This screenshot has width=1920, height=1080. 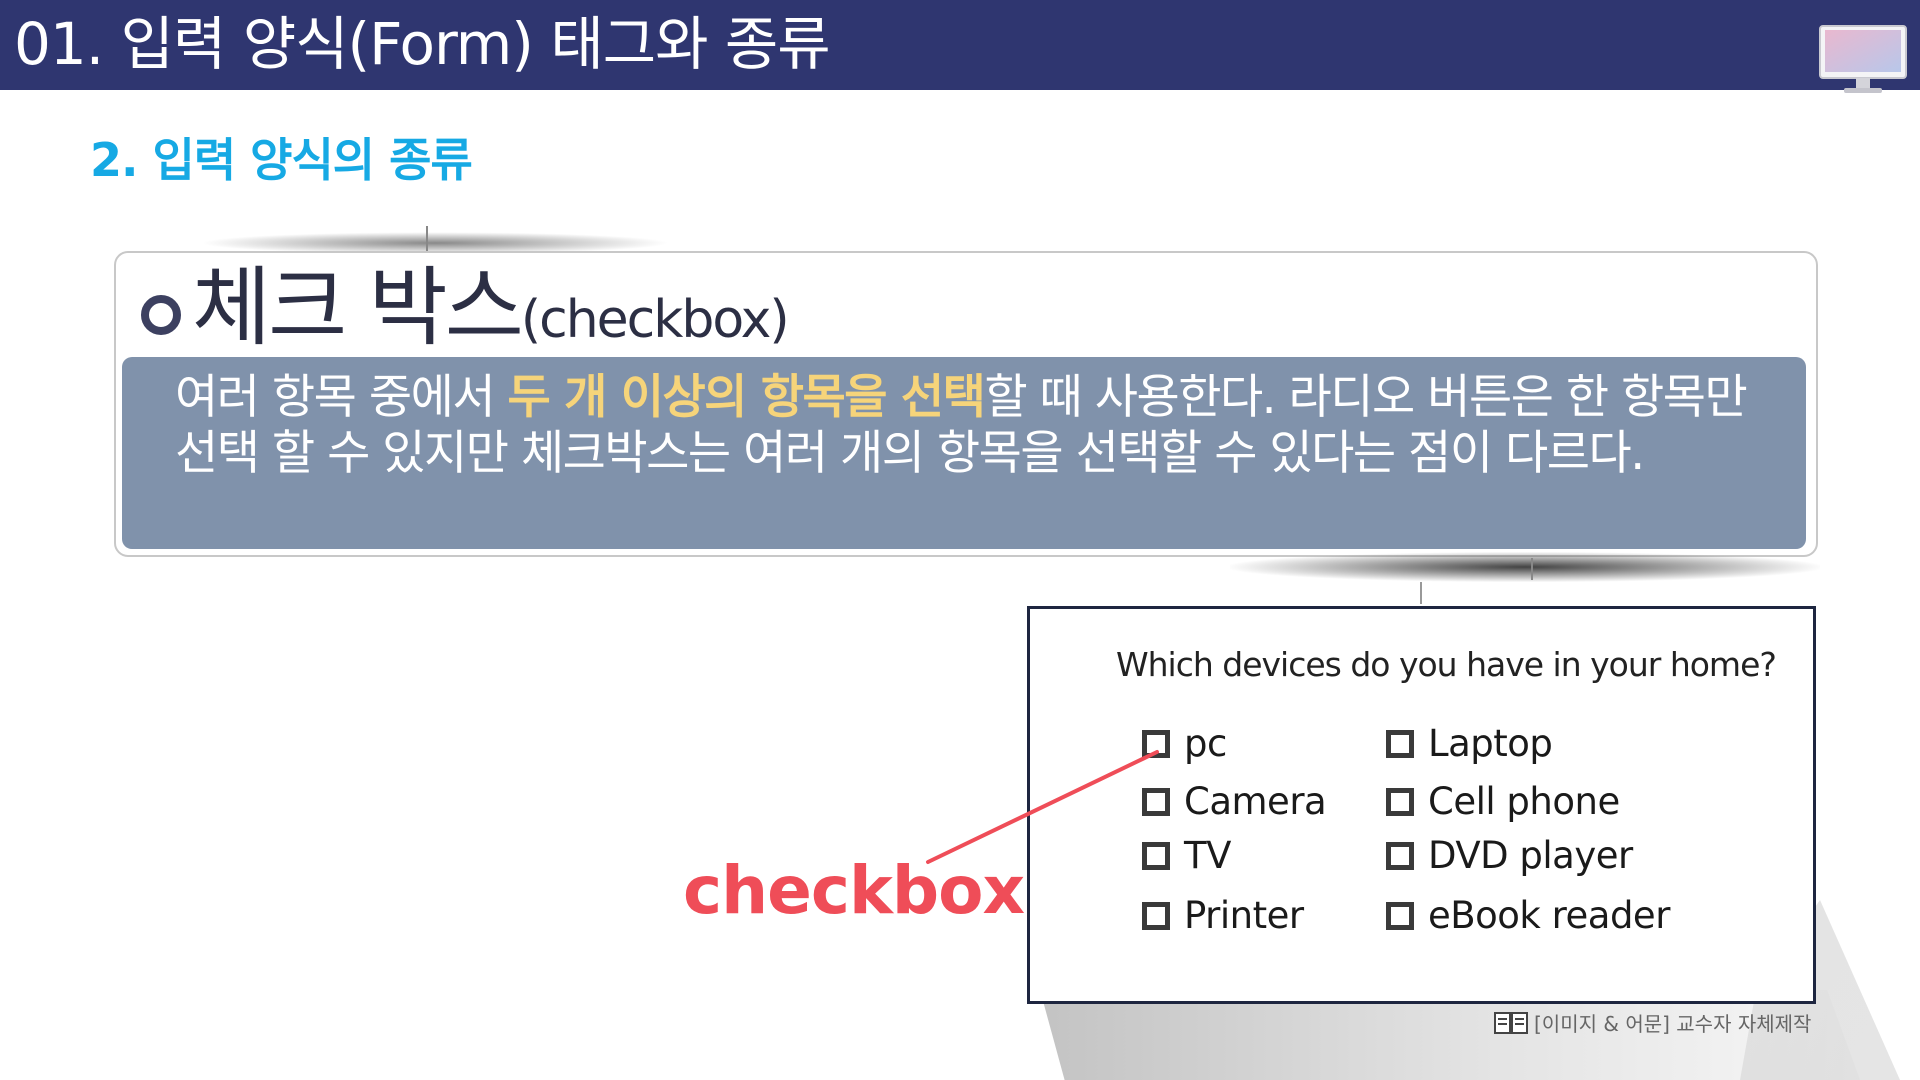 I want to click on option-label: pc, so click(x=1205, y=743).